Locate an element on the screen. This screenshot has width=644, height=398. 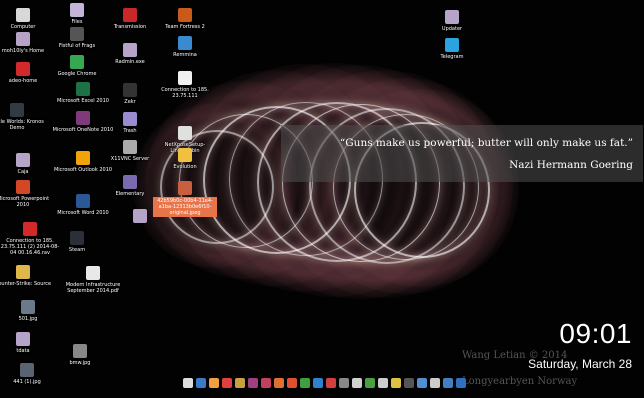
desktop-icon: 441 (1).jpg is located at coordinates (29, 374).